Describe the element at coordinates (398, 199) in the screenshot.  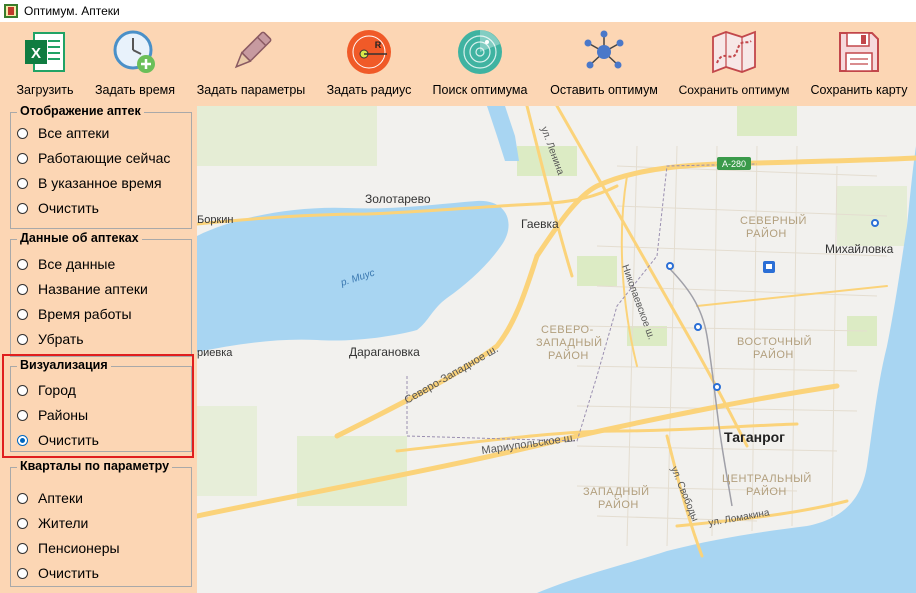
I see `map-label-zolotarevo: Золотарево` at that location.